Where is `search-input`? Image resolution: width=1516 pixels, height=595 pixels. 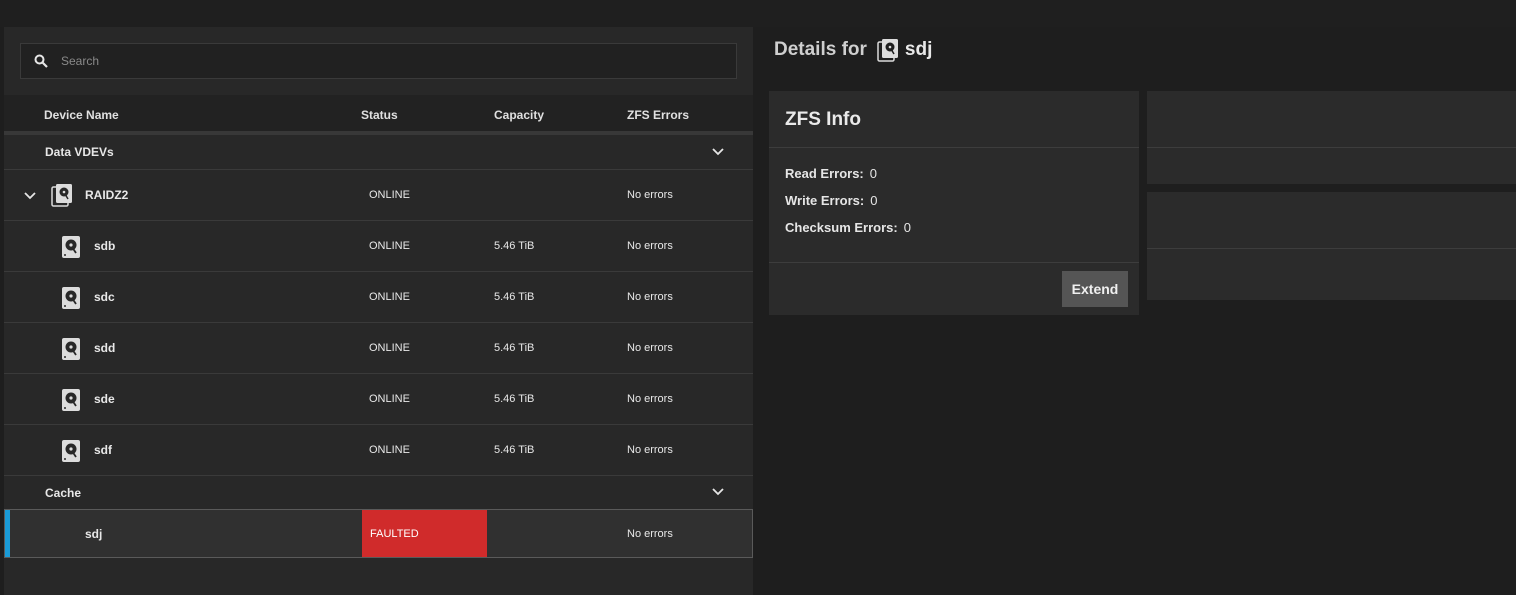
search-input is located at coordinates (398, 61).